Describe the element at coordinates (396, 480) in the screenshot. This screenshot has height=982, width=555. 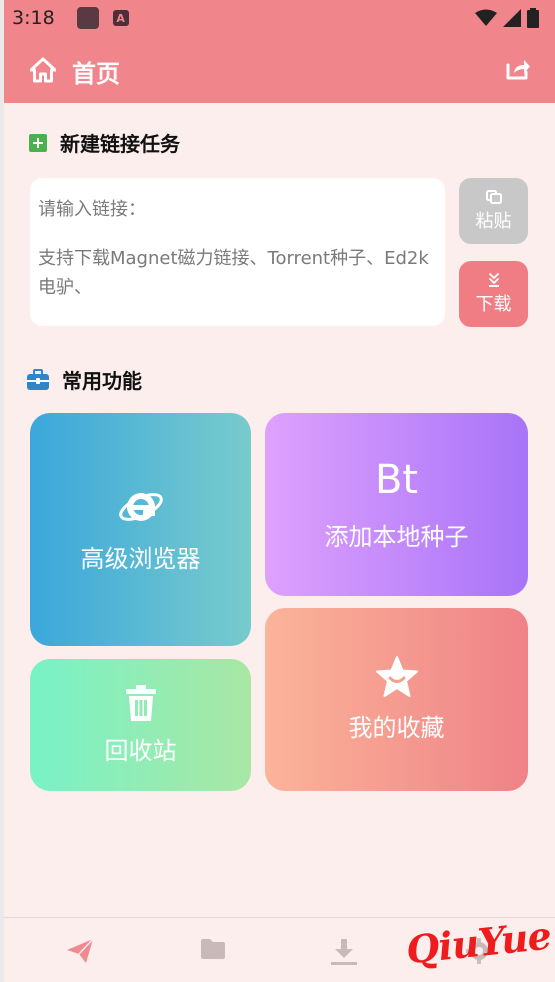
I see `bt-logo: Bt` at that location.